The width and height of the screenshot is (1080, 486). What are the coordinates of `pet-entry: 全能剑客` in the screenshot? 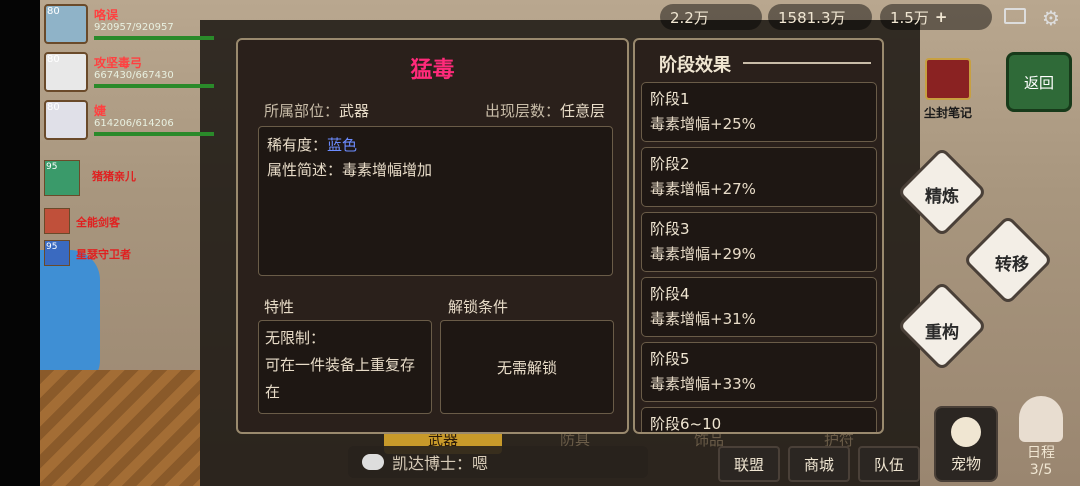 It's located at (119, 222).